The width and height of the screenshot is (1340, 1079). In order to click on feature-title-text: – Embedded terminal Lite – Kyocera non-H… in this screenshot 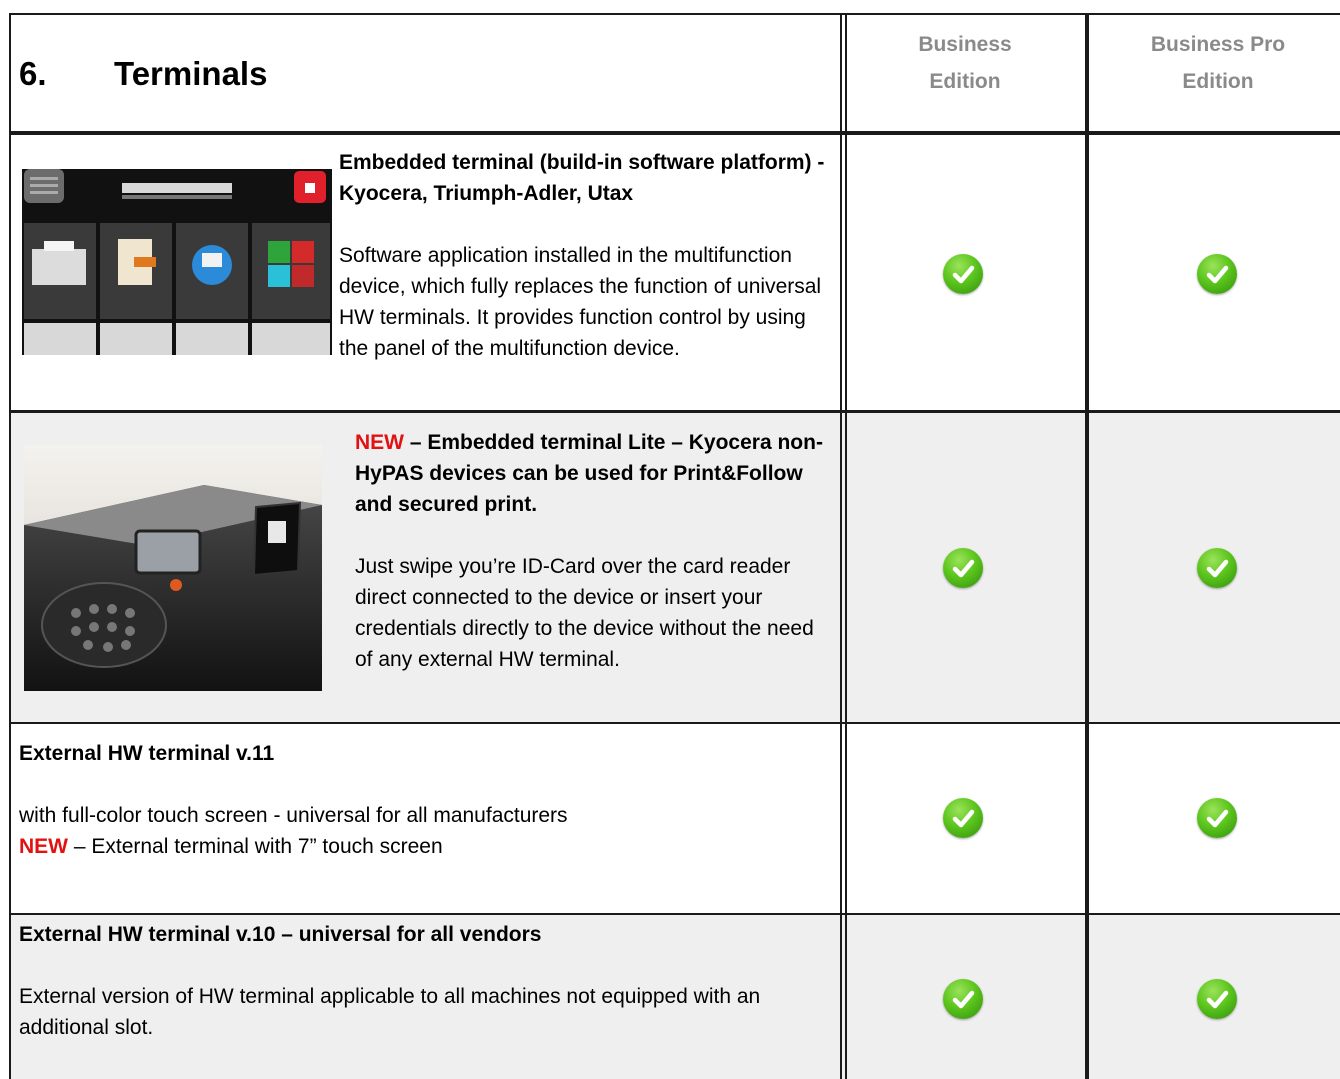, I will do `click(589, 473)`.